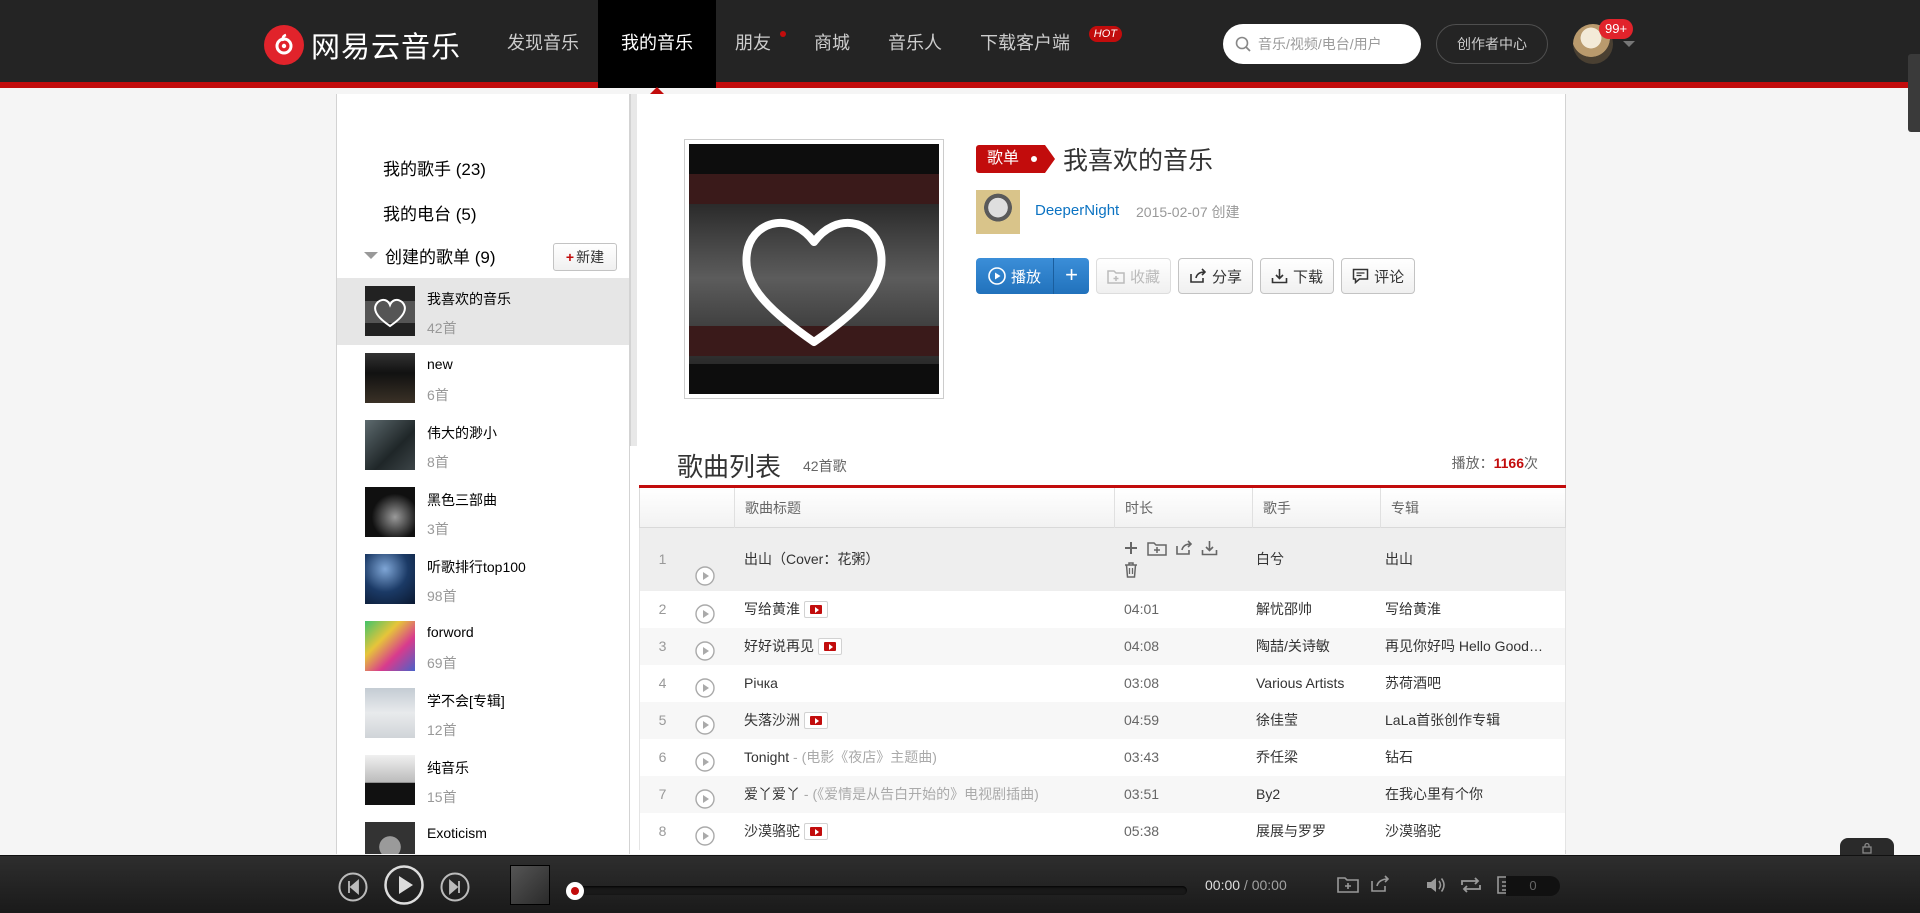  What do you see at coordinates (1465, 757) in the screenshot?
I see `song-album: 钻石` at bounding box center [1465, 757].